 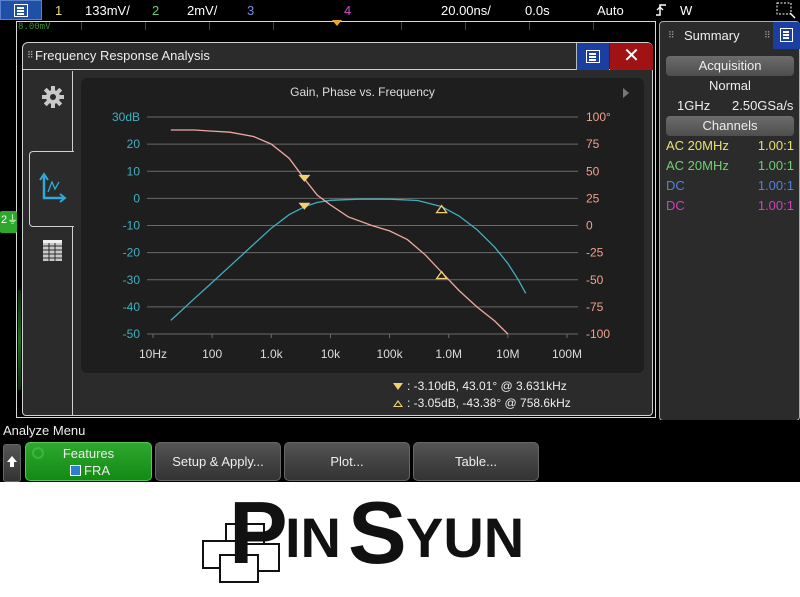 I want to click on features-value: FRA, so click(x=90, y=470).